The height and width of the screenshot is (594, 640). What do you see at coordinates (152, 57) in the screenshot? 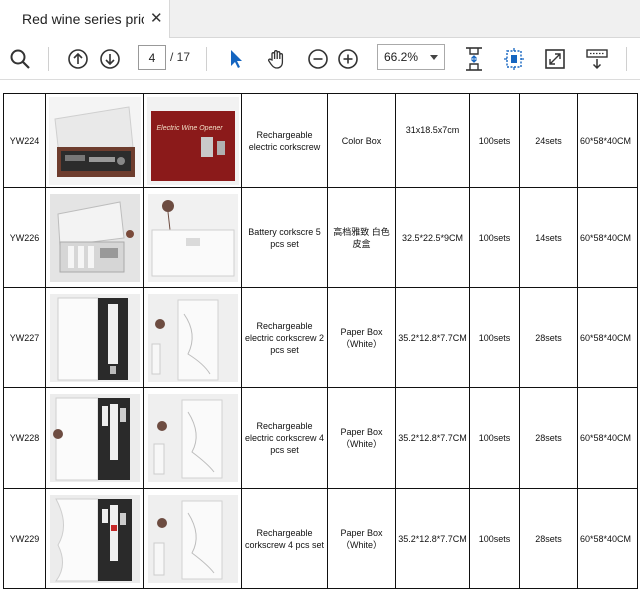
I see `page-number-input: 4` at bounding box center [152, 57].